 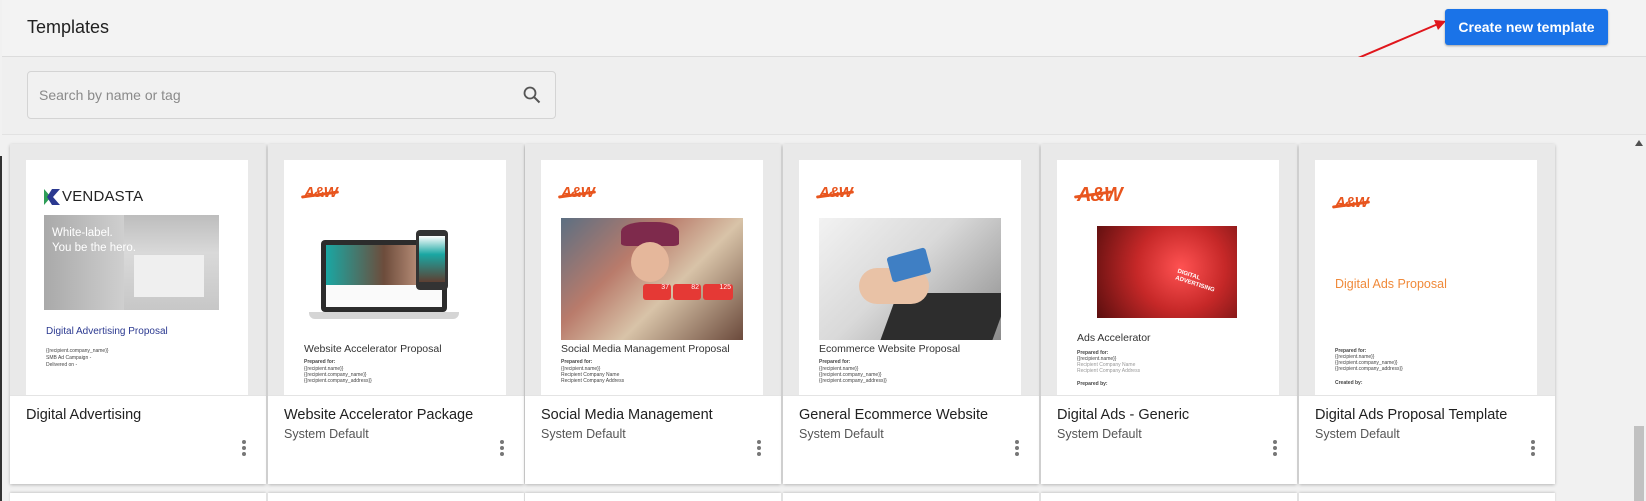 What do you see at coordinates (1639, 143) in the screenshot?
I see `scroll-up-arrow-icon` at bounding box center [1639, 143].